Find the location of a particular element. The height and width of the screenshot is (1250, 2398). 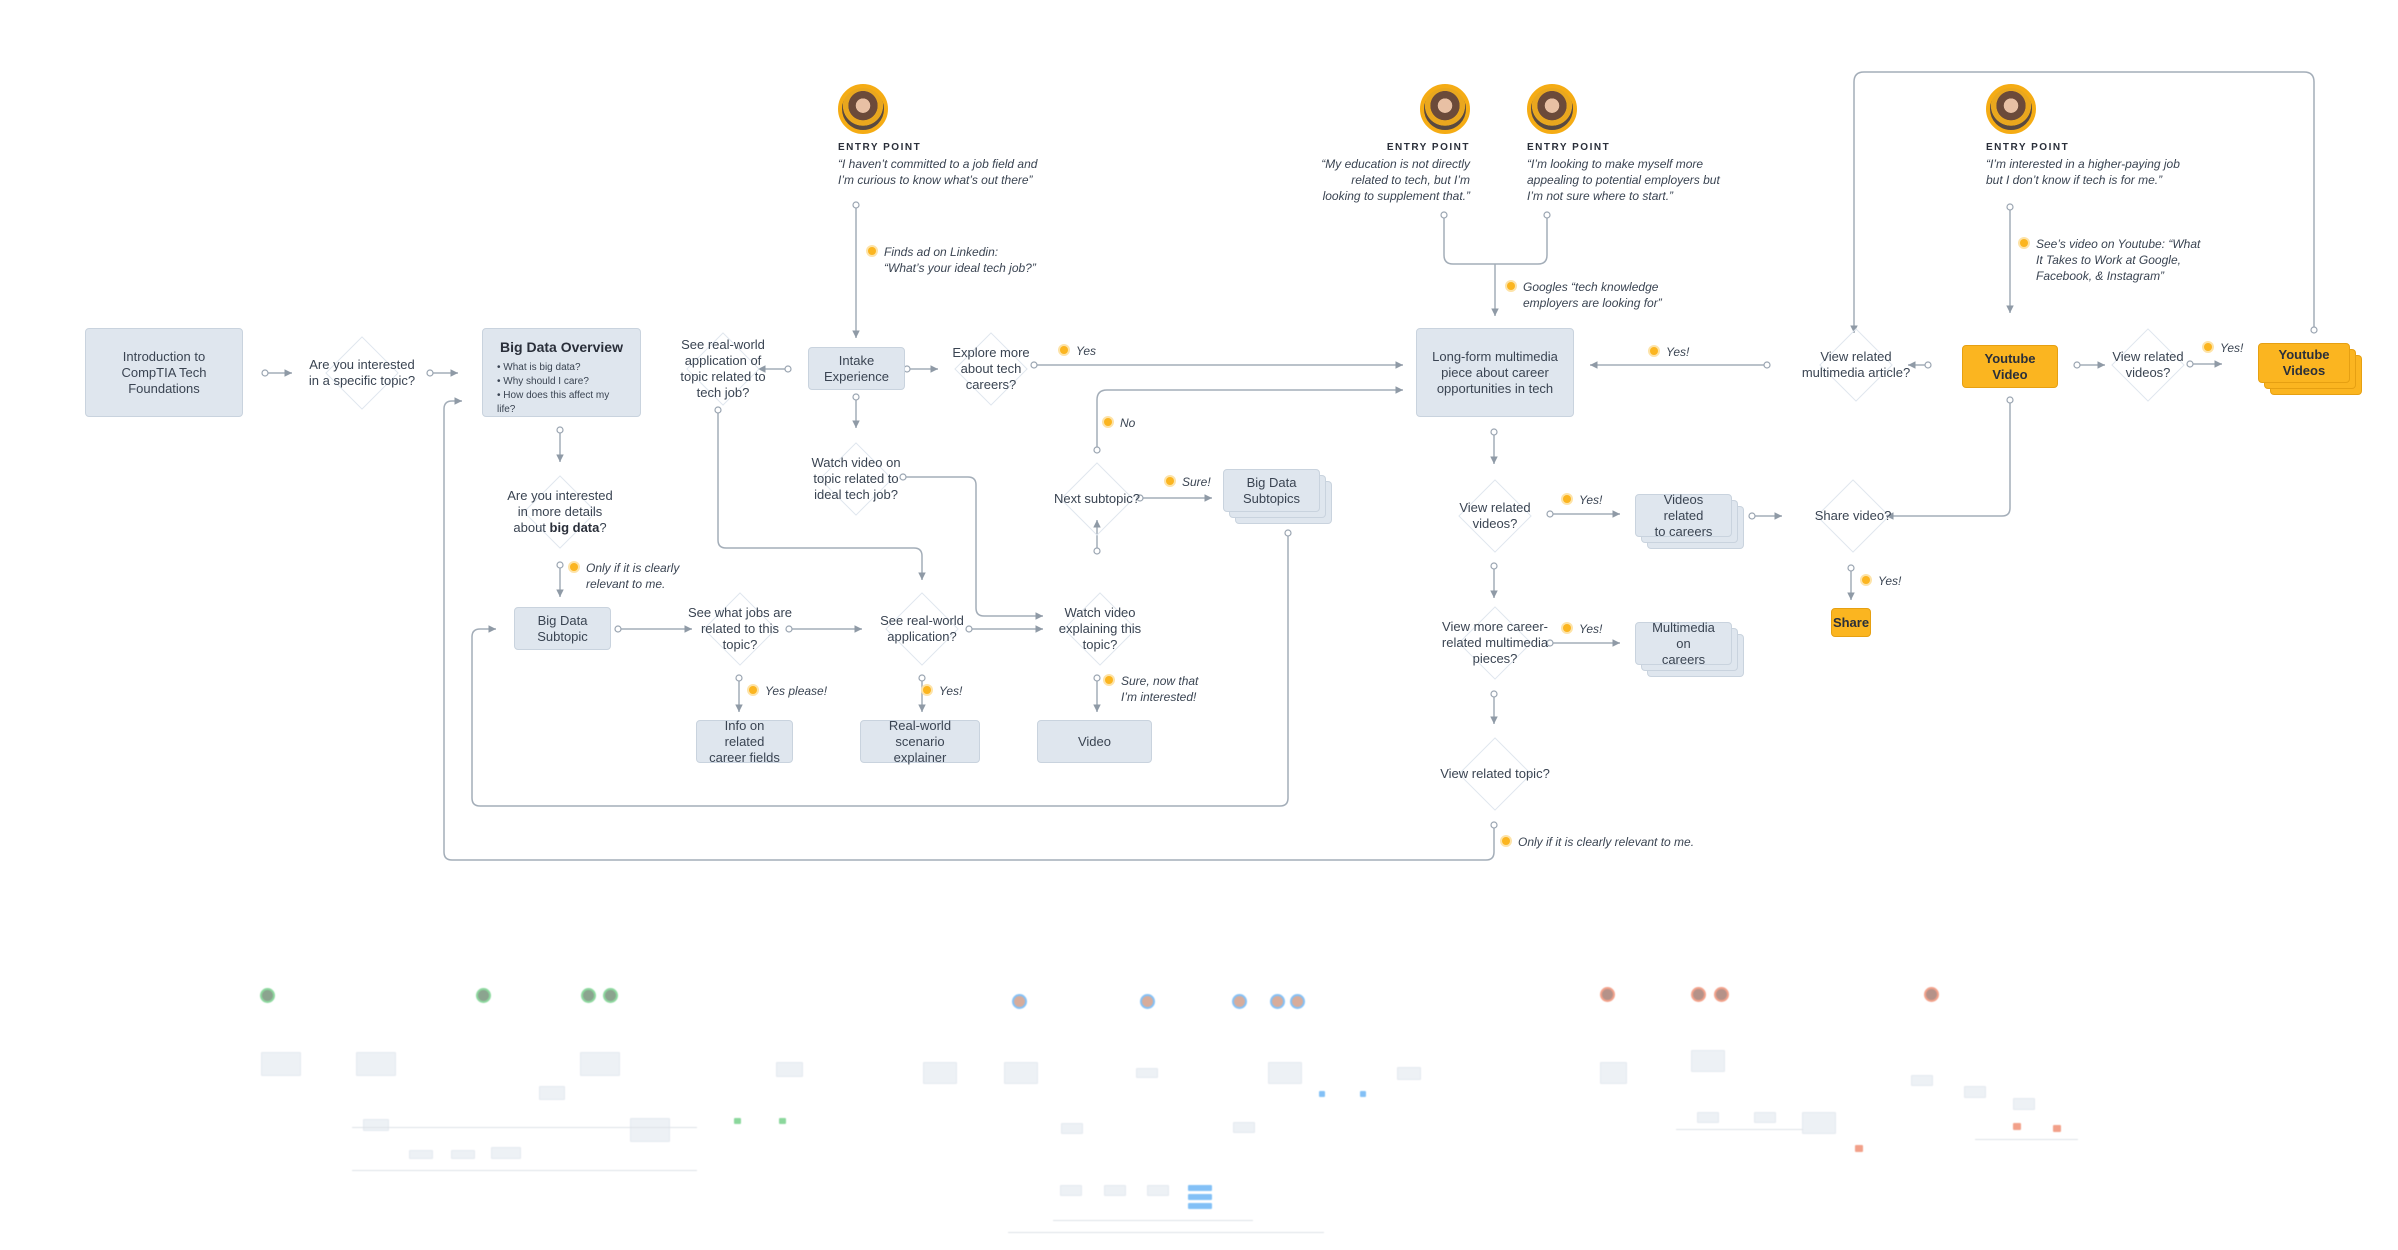

label-yes-longform: Yes! is located at coordinates (1669, 352).